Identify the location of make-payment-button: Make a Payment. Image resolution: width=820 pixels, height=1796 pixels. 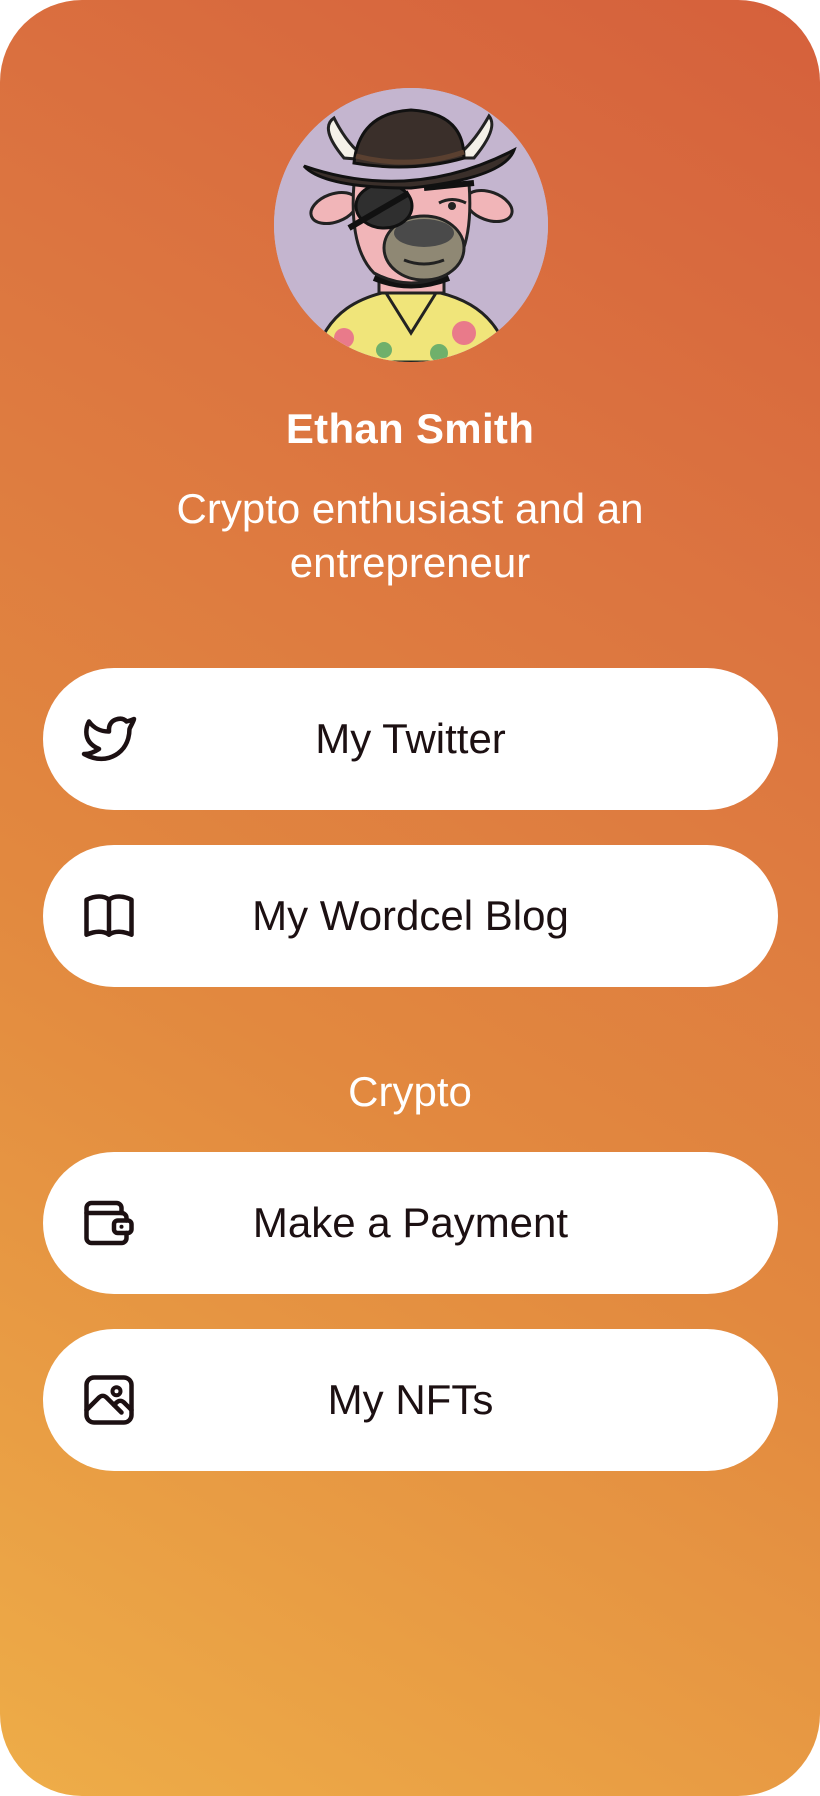
(410, 1223).